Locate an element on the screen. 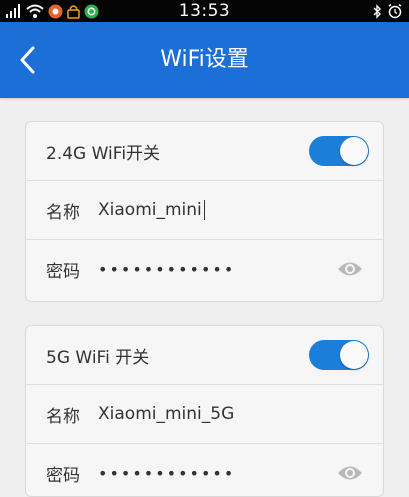  wifi-24g-toggle is located at coordinates (339, 151).